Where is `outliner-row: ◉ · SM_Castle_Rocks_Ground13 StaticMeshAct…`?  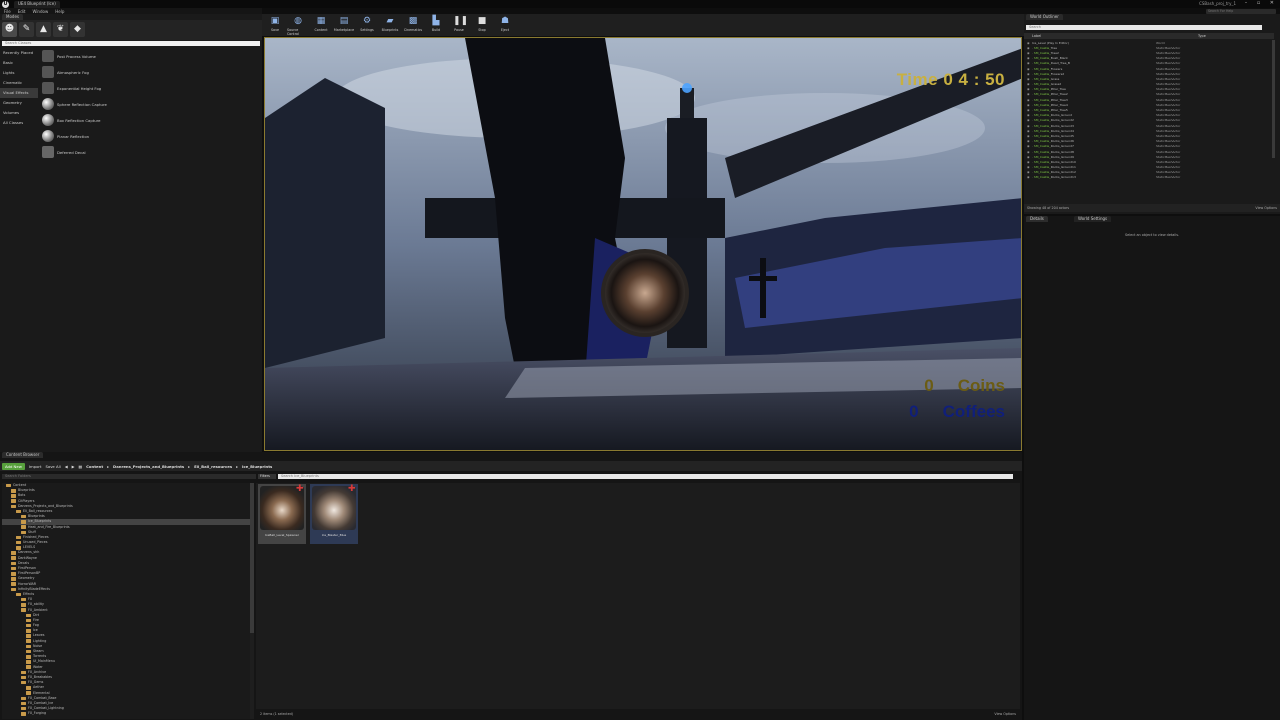
outliner-row: ◉ · SM_Castle_Rocks_Ground13 StaticMeshAct… is located at coordinates (1149, 177).